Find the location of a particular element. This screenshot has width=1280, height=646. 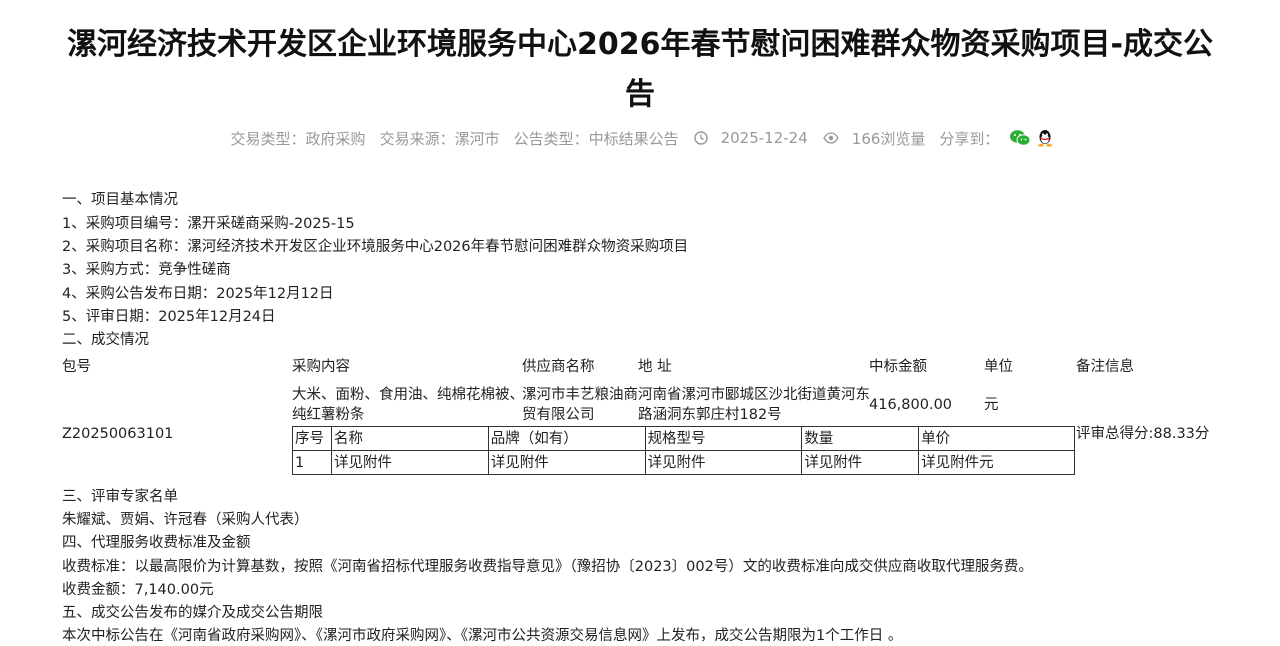

procurement-method: 3、采购方式：竞争性磋商 is located at coordinates (146, 270).